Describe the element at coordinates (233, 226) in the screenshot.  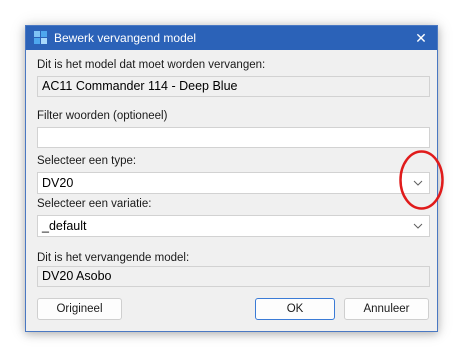
I see `variation-select: _default` at that location.